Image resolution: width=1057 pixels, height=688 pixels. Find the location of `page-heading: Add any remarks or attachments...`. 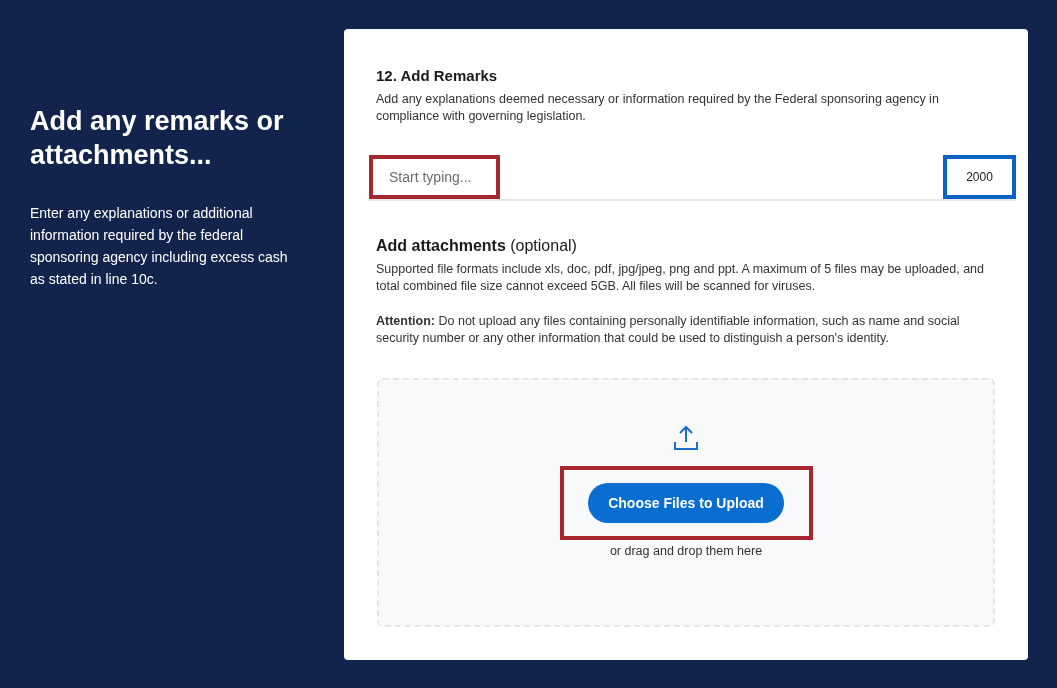

page-heading: Add any remarks or attachments... is located at coordinates (157, 138).